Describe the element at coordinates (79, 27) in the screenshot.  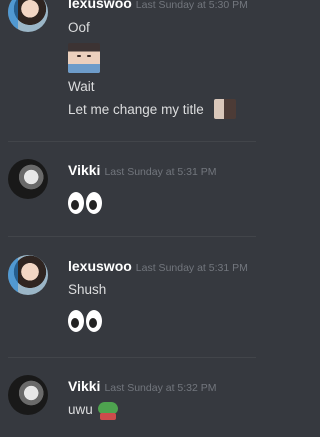
I see `message-text: Oof` at that location.